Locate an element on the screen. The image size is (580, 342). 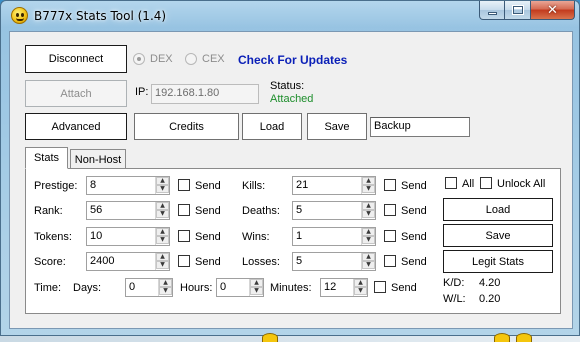
time-send-checkbox is located at coordinates (380, 287).